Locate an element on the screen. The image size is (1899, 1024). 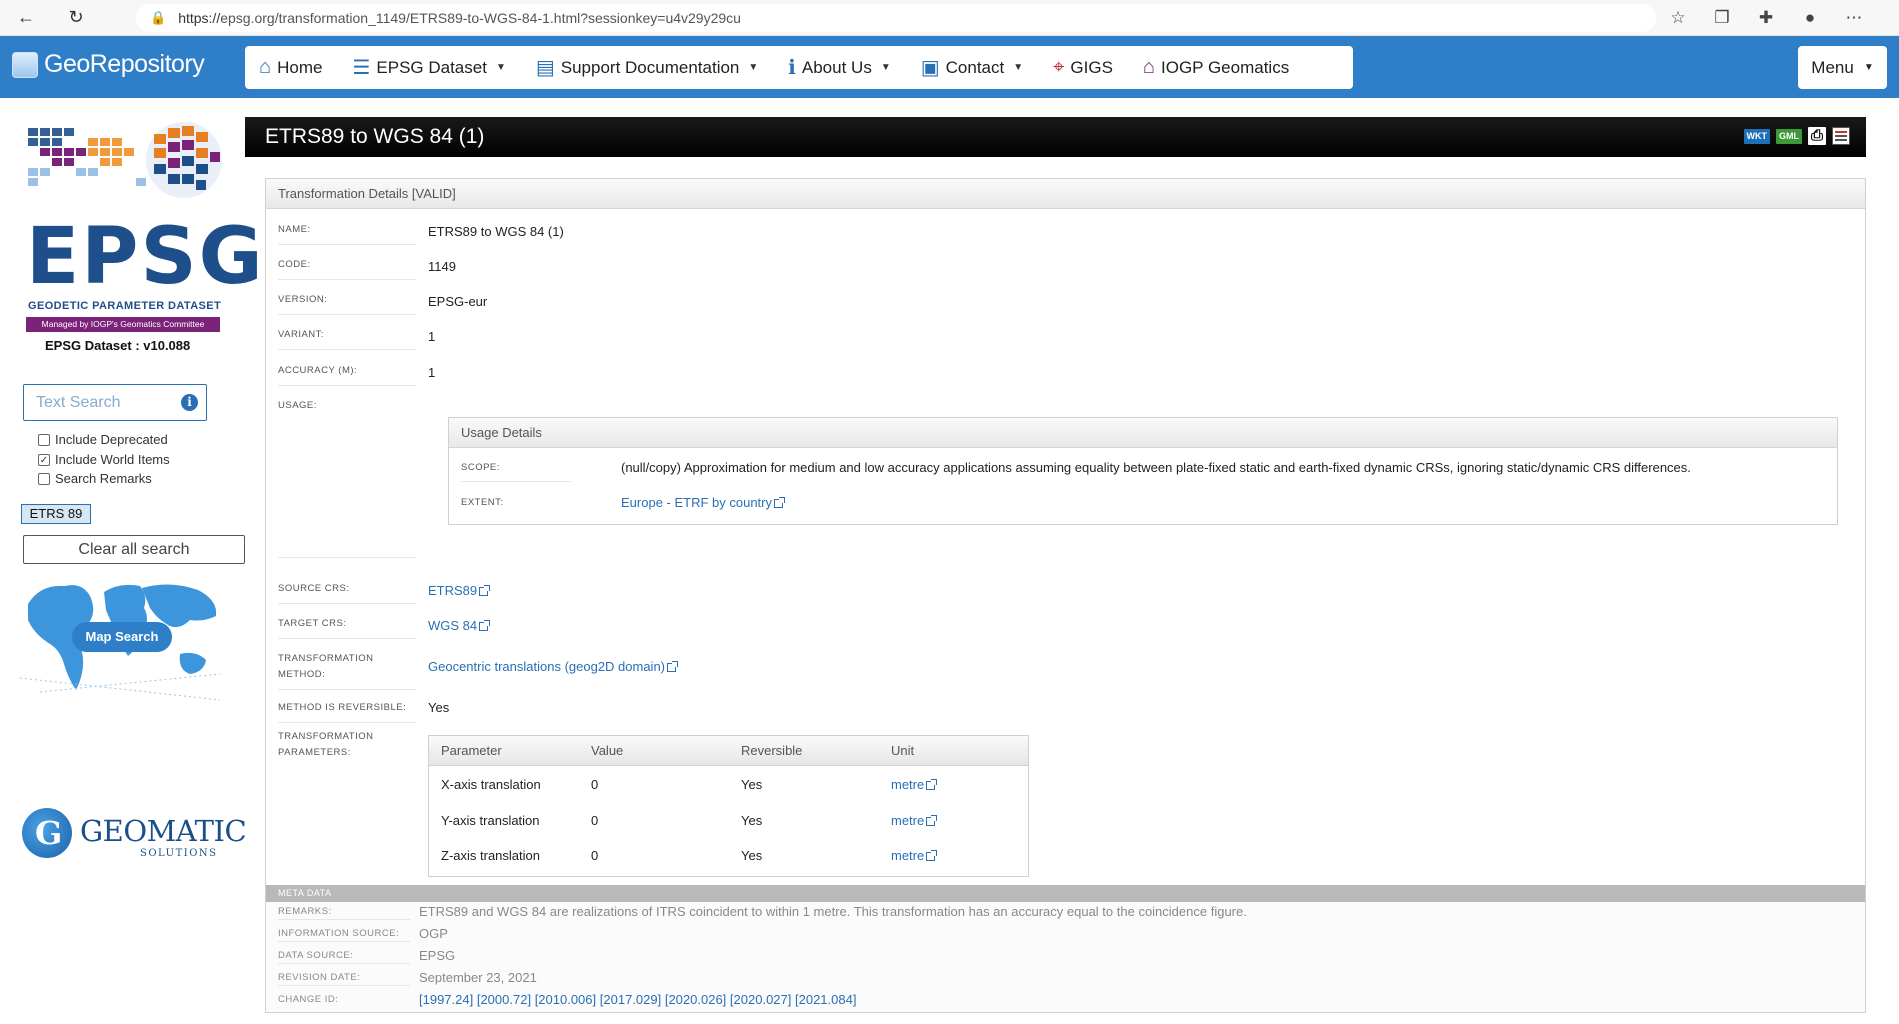
change-id-label: CHANGE ID: is located at coordinates (308, 999).